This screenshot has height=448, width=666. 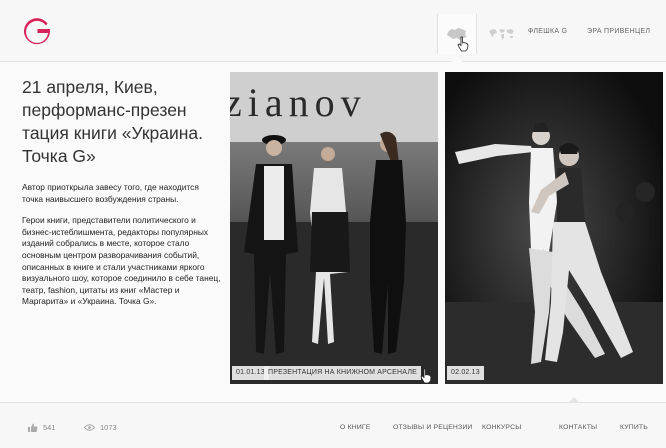 I want to click on footer-link-contacts: Контакты, so click(x=578, y=427).